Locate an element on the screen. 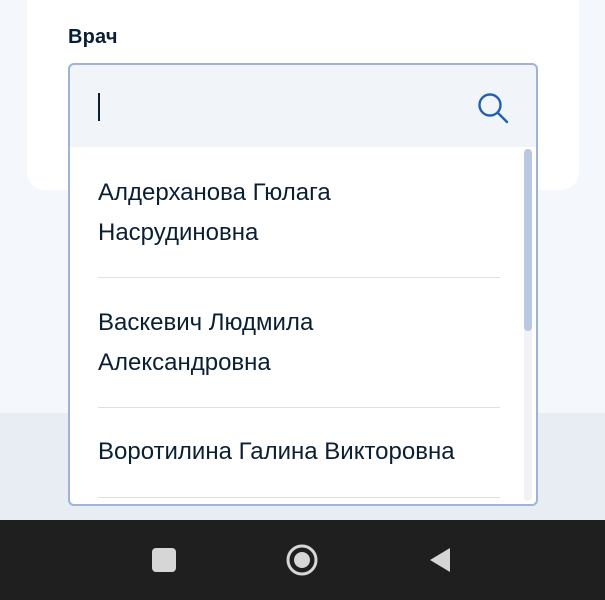 The image size is (605, 600). doctor-option: Воротилина Галина Викторовна is located at coordinates (299, 452).